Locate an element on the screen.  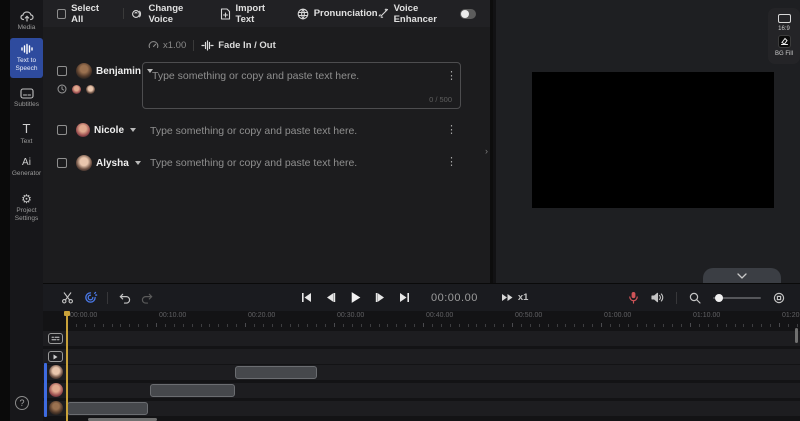
track-subtitle is located at coordinates (421, 338).